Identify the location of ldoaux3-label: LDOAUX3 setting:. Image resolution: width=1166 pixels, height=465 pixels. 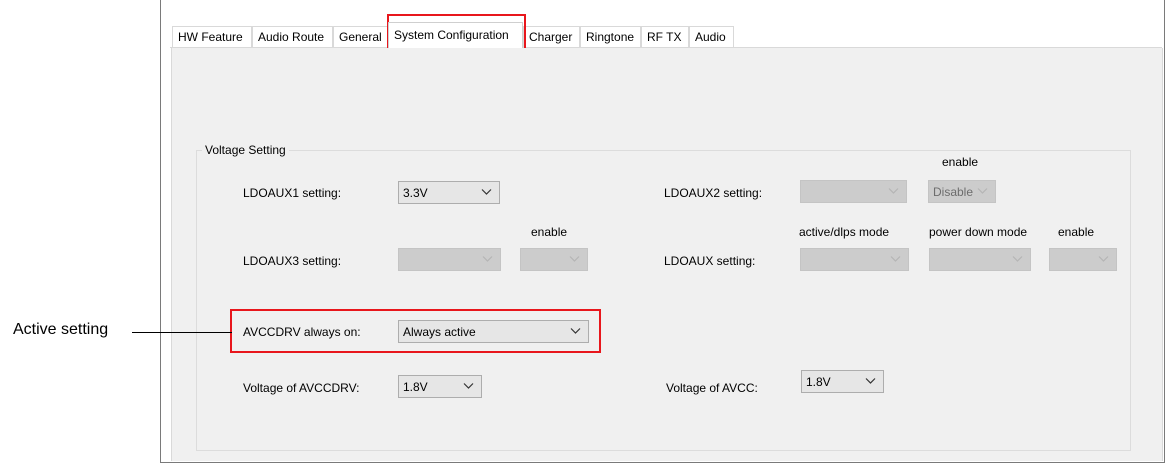
(292, 261).